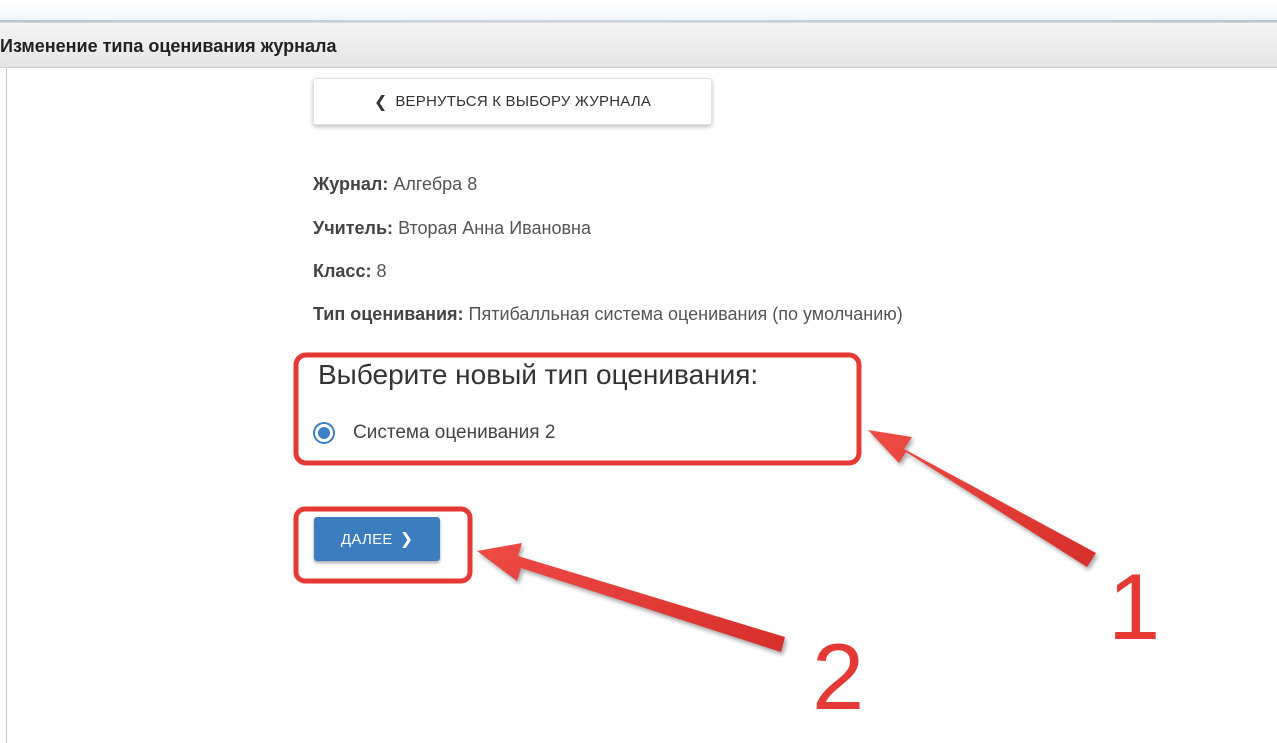  I want to click on next-button-label: ДАЛЕЕ, so click(366, 539).